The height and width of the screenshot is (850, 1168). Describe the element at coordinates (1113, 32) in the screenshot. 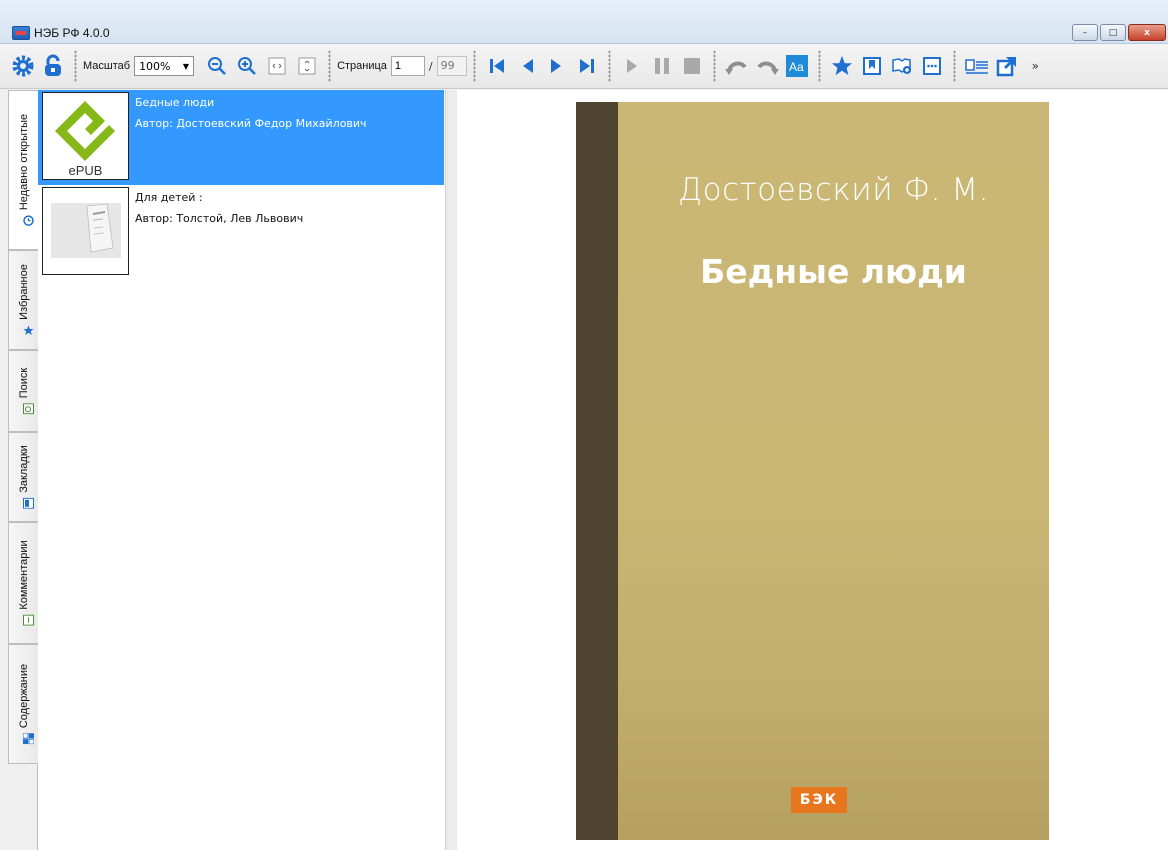

I see `maximize-button: □` at that location.